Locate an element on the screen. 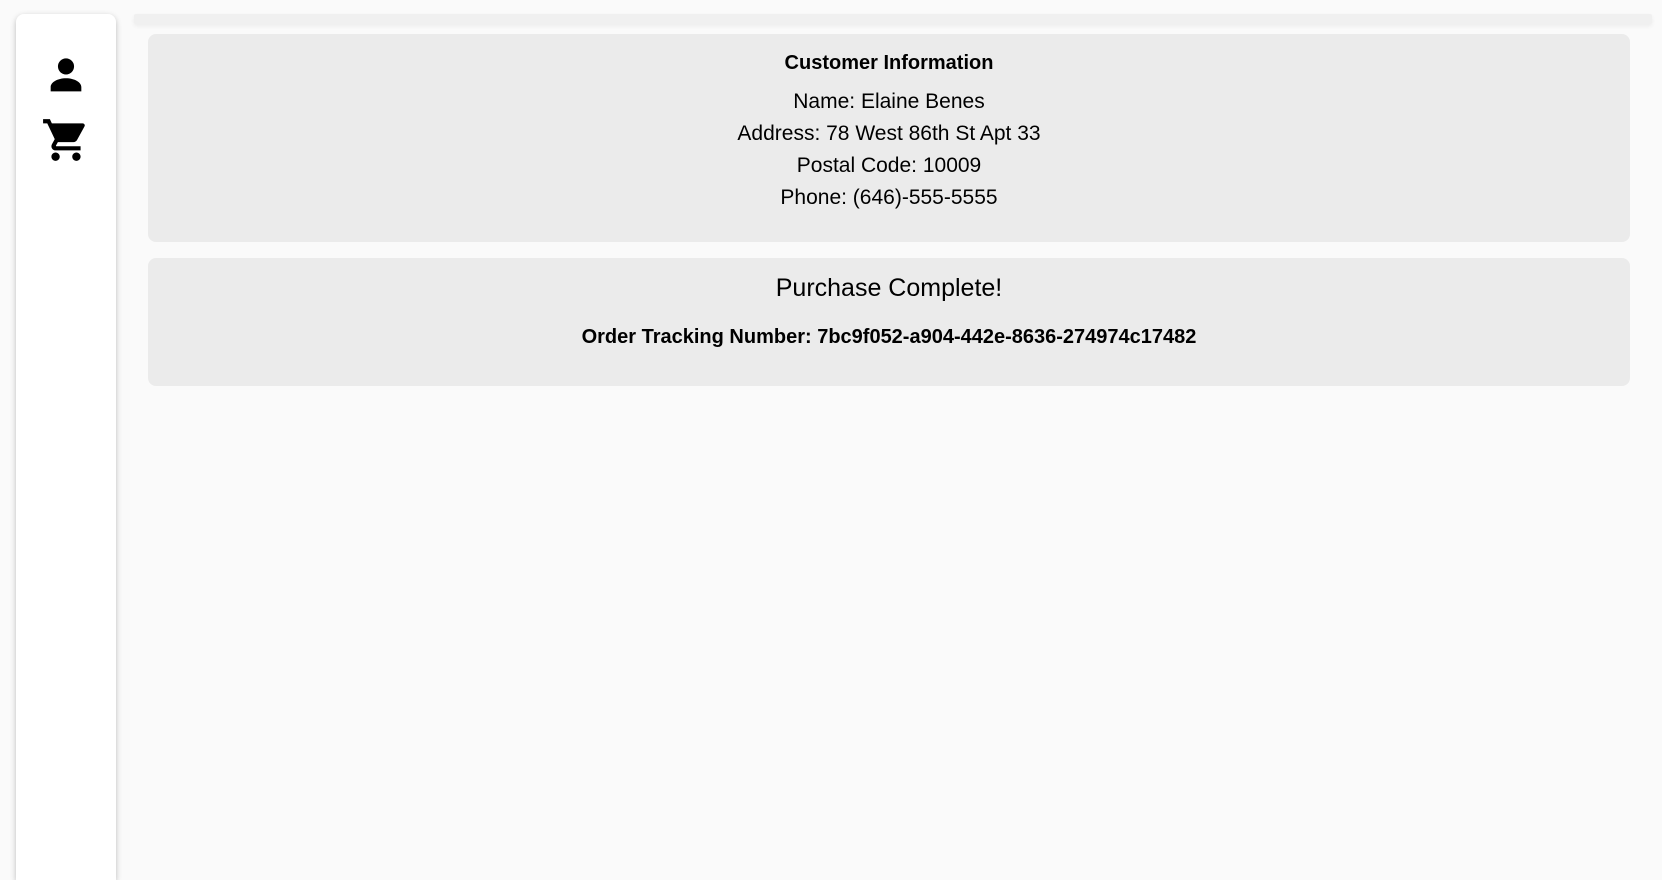 The image size is (1662, 880). customer-info-heading: Customer Information is located at coordinates (889, 63).